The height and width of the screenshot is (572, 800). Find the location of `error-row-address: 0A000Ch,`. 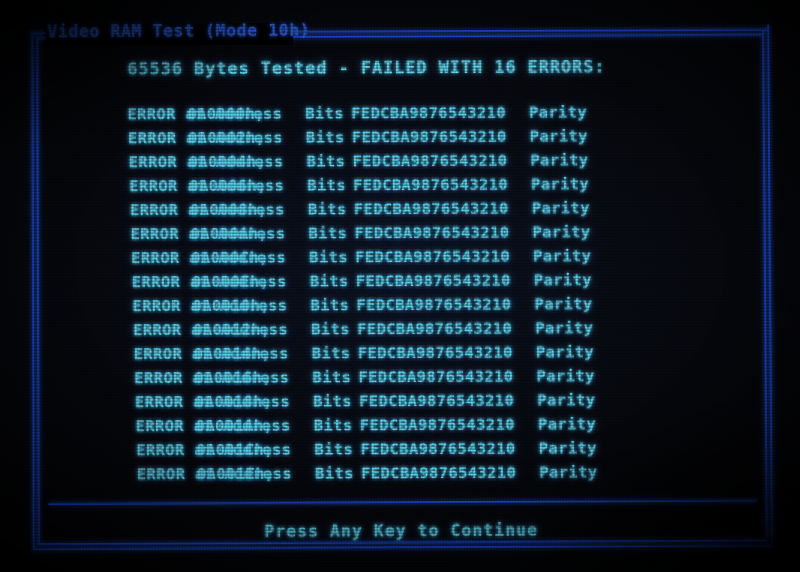

error-row-address: 0A000Ch, is located at coordinates (230, 258).